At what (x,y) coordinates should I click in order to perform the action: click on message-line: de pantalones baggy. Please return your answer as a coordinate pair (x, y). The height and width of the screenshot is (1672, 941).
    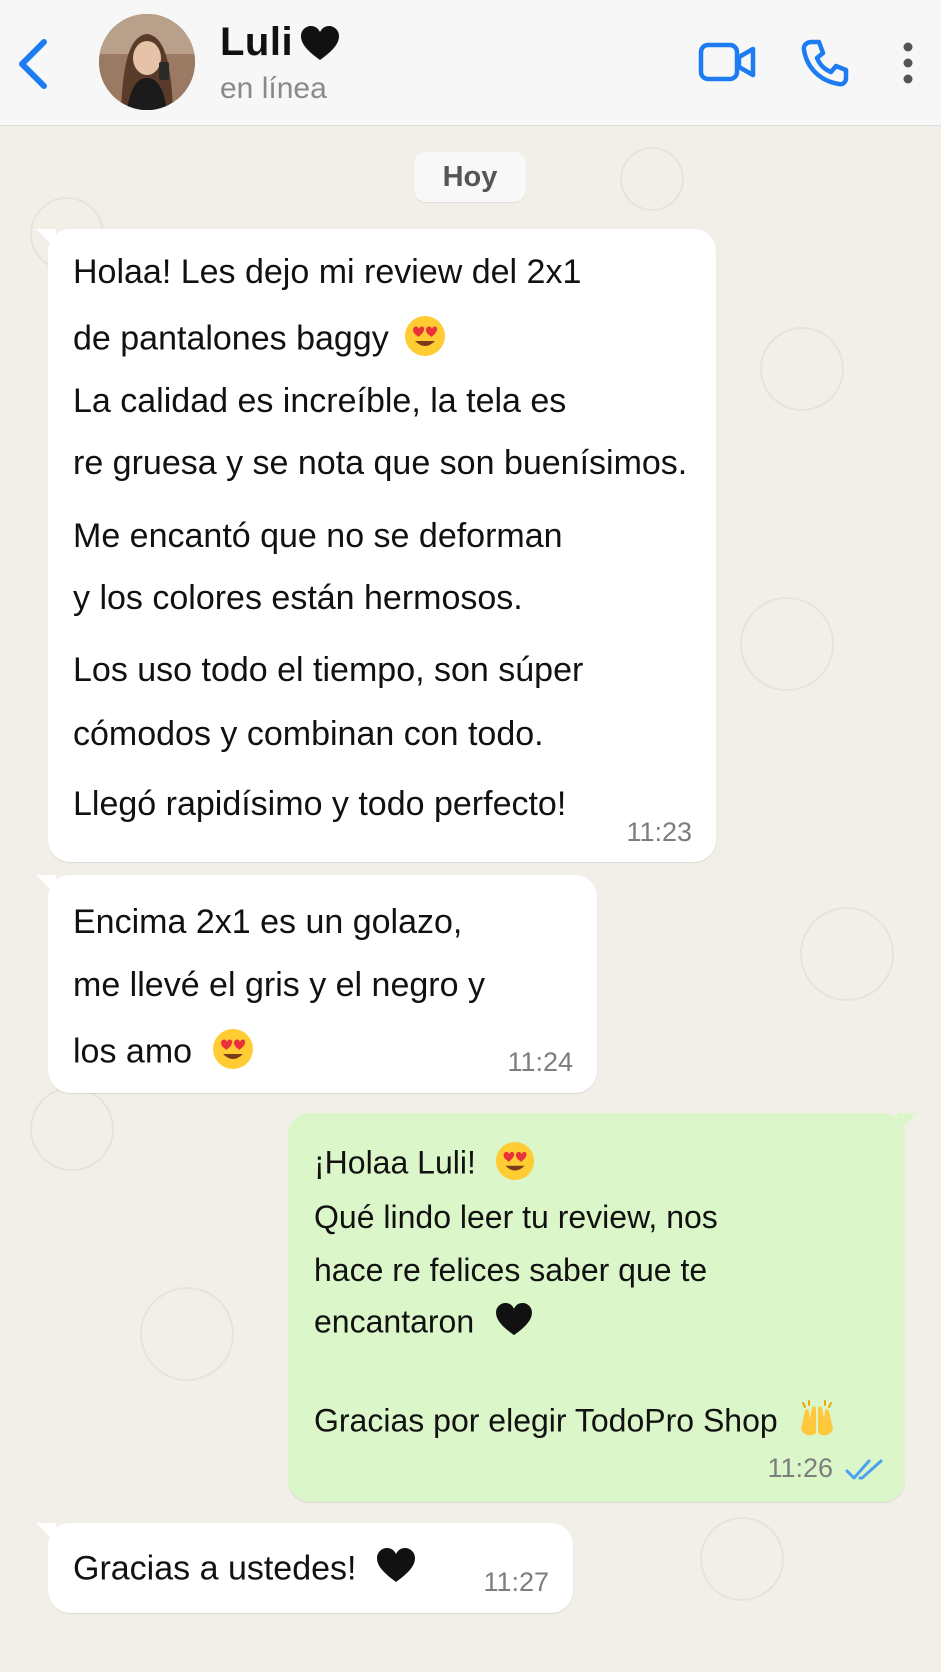
    Looking at the image, I should click on (259, 340).